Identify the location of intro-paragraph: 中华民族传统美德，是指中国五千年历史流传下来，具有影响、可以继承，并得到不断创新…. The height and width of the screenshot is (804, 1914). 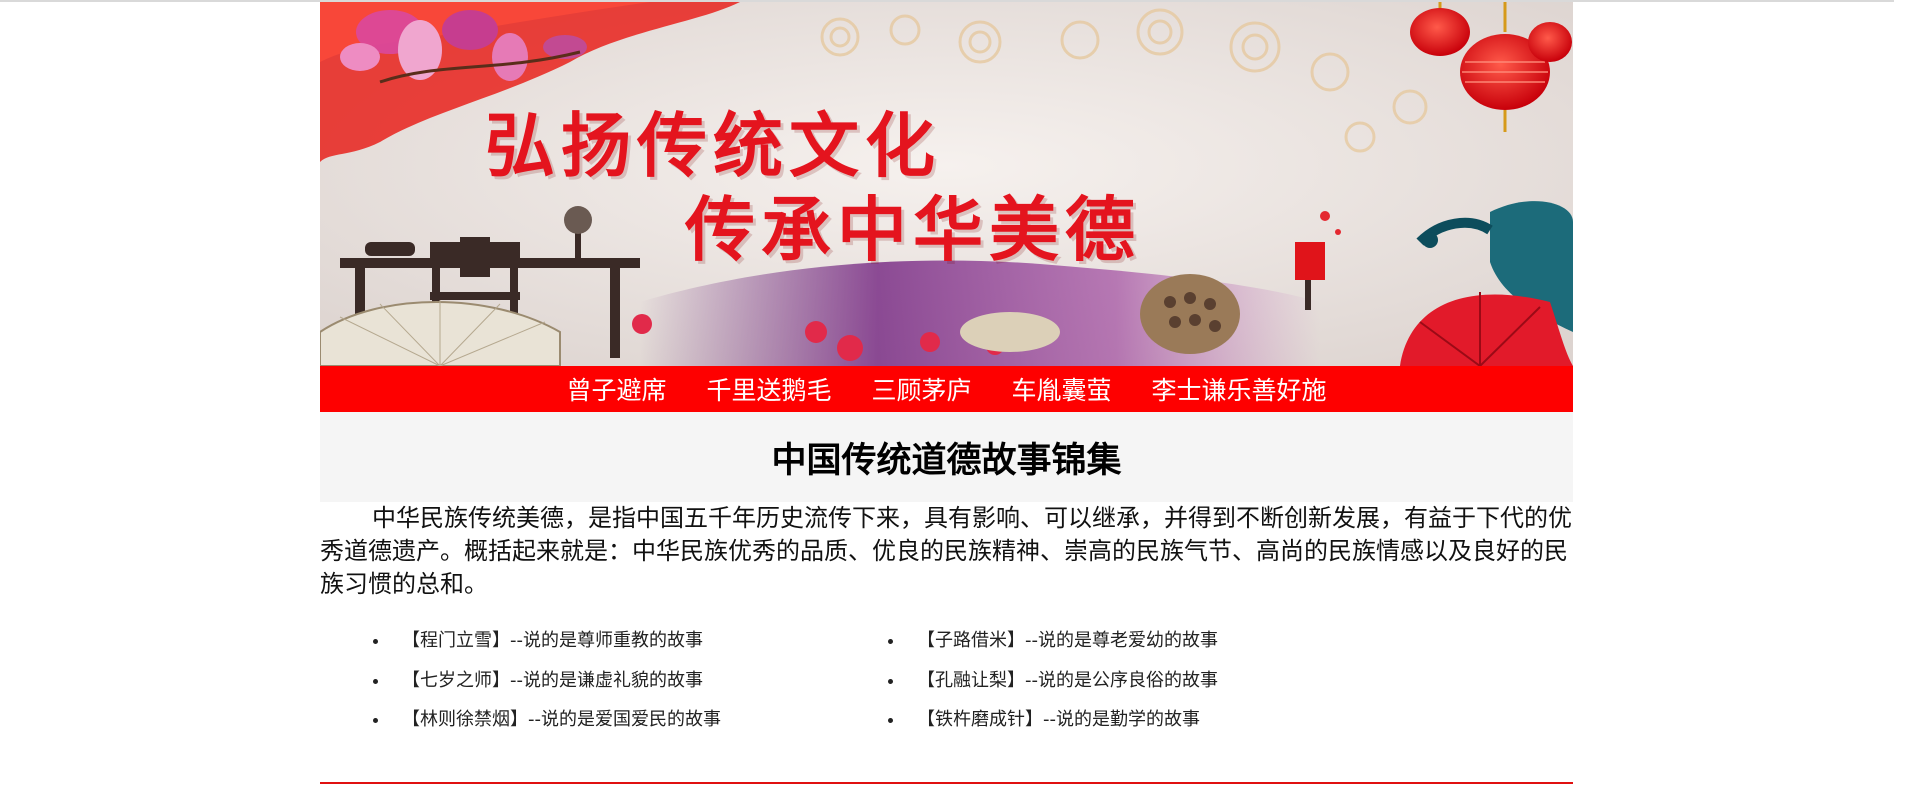
(946, 551).